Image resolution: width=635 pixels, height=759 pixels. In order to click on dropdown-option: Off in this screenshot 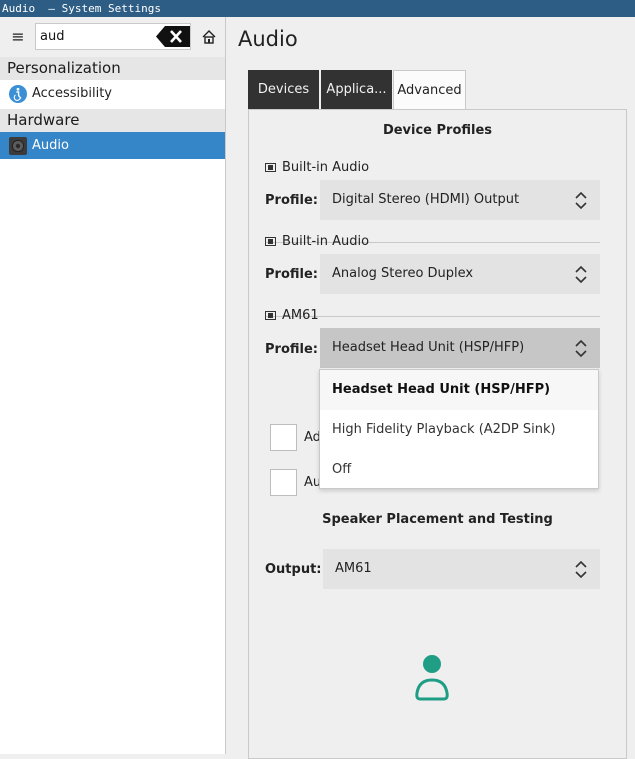, I will do `click(459, 470)`.